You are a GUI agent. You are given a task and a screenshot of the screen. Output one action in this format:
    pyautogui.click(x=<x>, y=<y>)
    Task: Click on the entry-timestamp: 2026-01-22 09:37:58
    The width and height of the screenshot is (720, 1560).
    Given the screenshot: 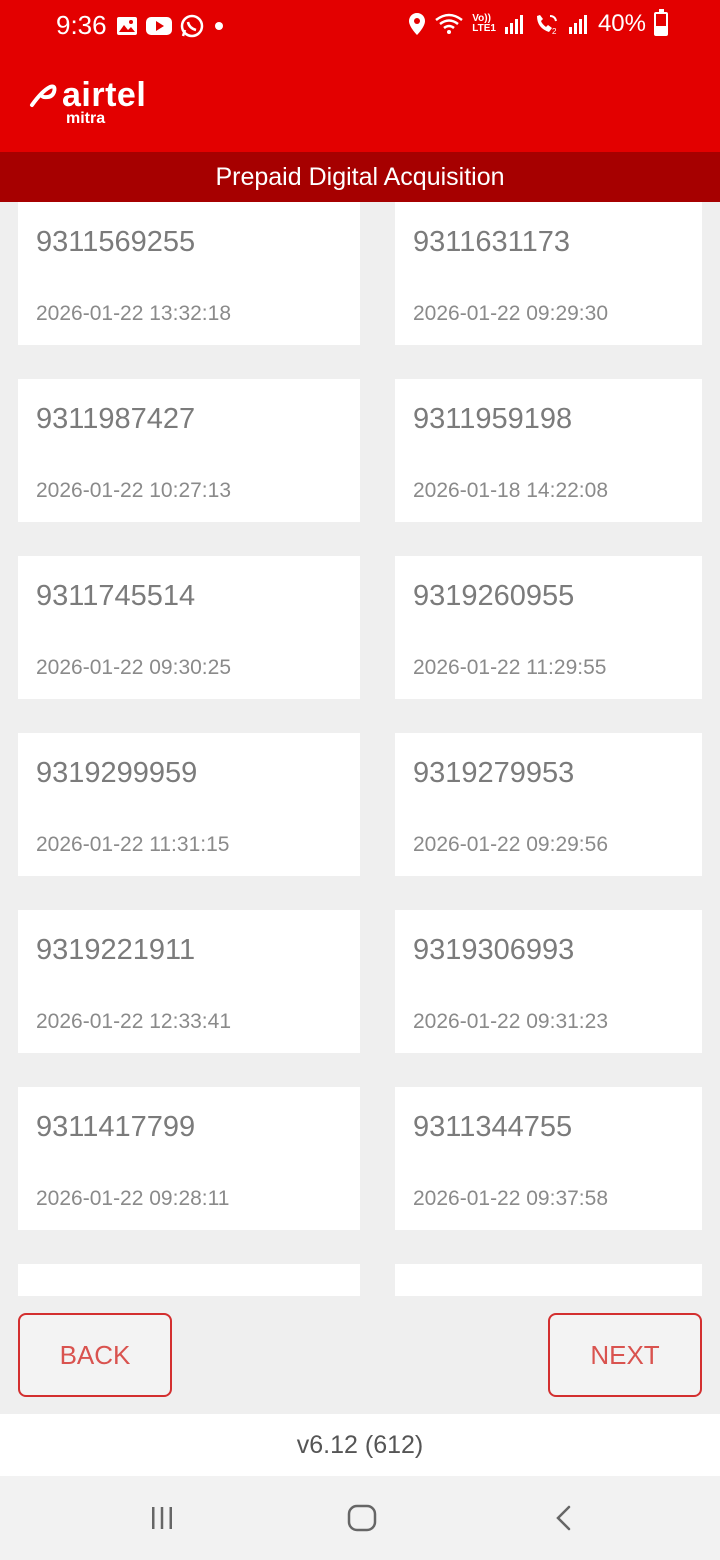 What is the action you would take?
    pyautogui.click(x=510, y=1198)
    